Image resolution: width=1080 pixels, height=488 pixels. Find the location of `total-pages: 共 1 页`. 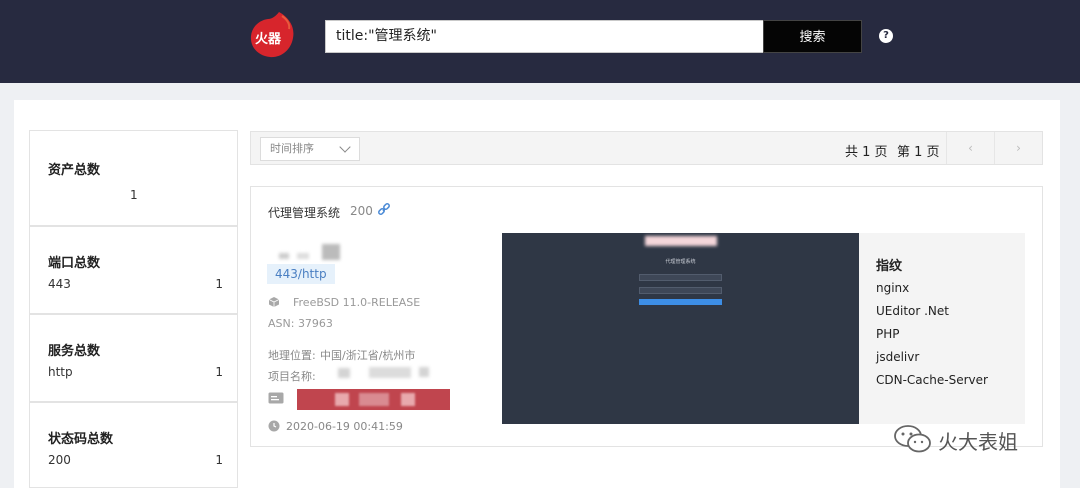

total-pages: 共 1 页 is located at coordinates (866, 152).